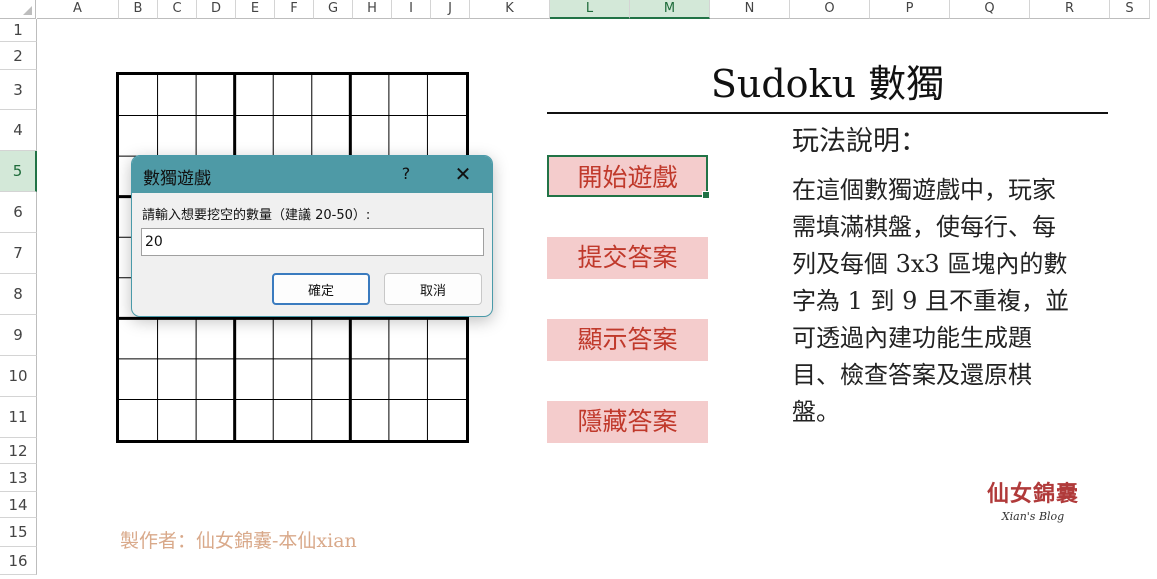 Image resolution: width=1157 pixels, height=579 pixels. I want to click on row-header-1: 1, so click(18, 30).